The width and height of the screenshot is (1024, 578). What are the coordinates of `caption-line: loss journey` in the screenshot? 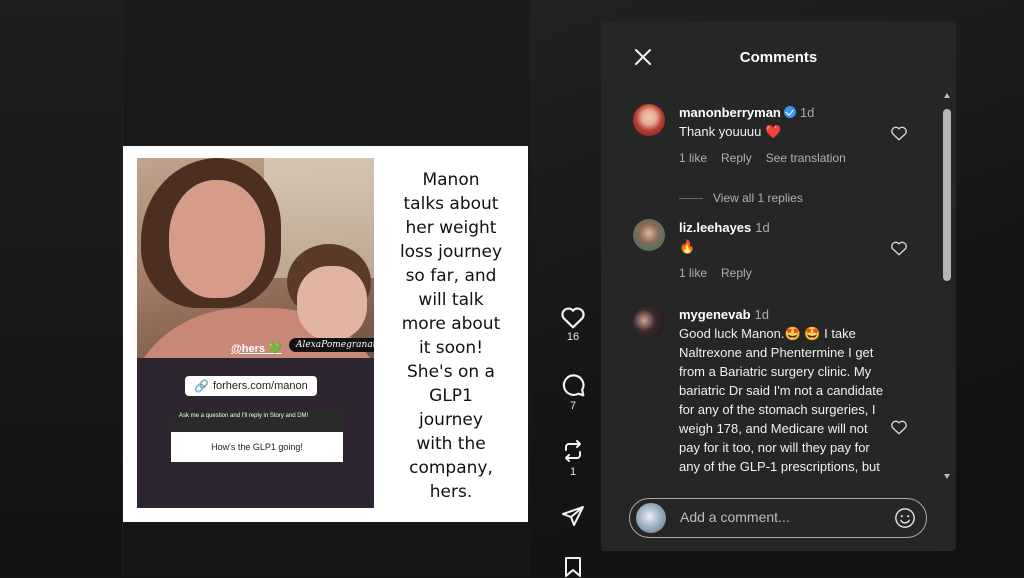 It's located at (451, 252).